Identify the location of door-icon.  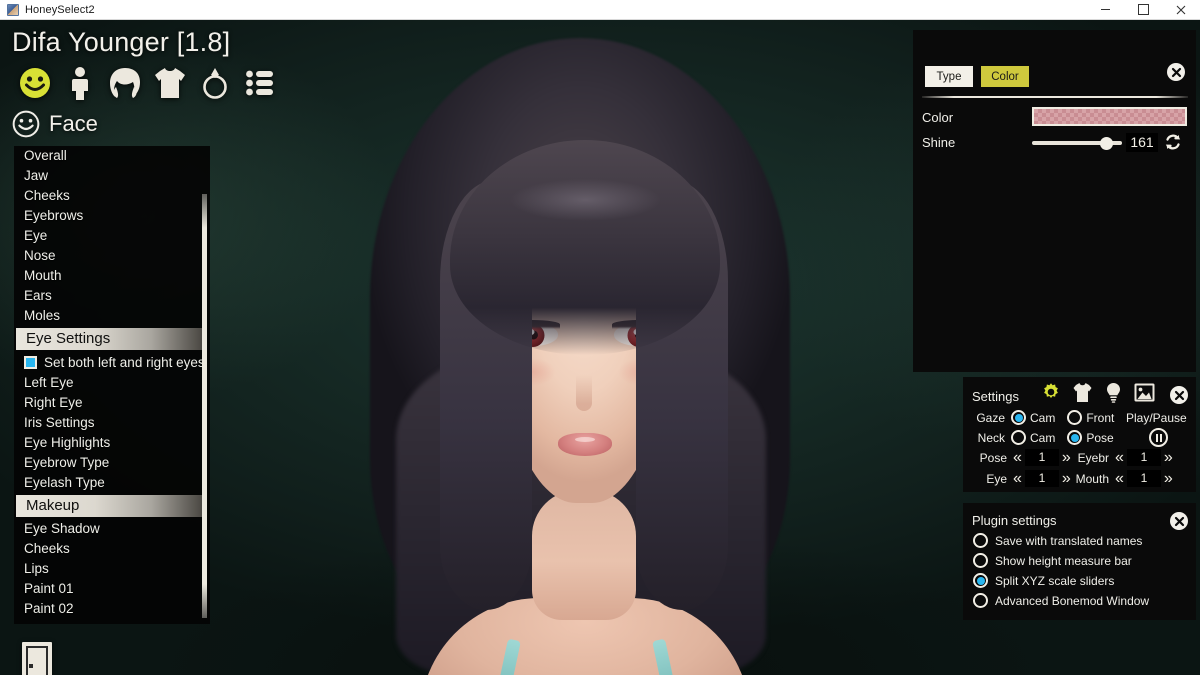
(37, 660).